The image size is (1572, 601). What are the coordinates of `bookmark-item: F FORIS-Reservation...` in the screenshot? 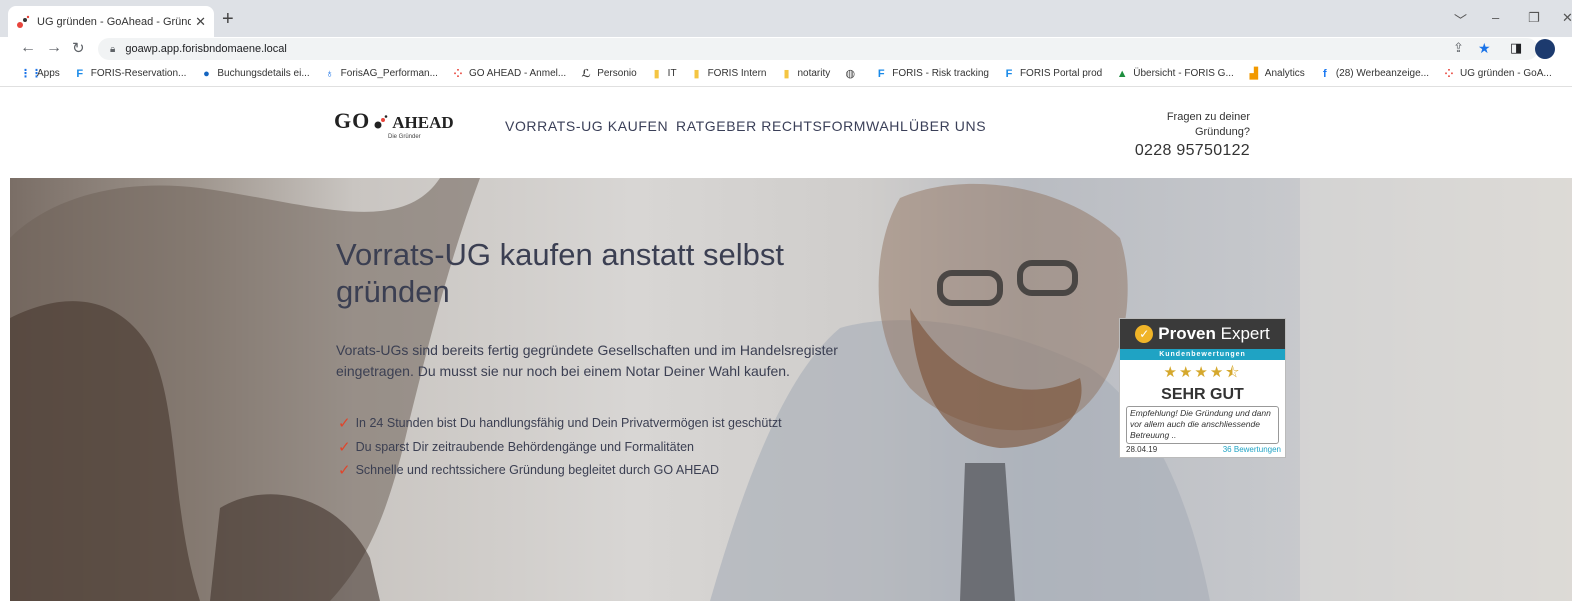 It's located at (130, 73).